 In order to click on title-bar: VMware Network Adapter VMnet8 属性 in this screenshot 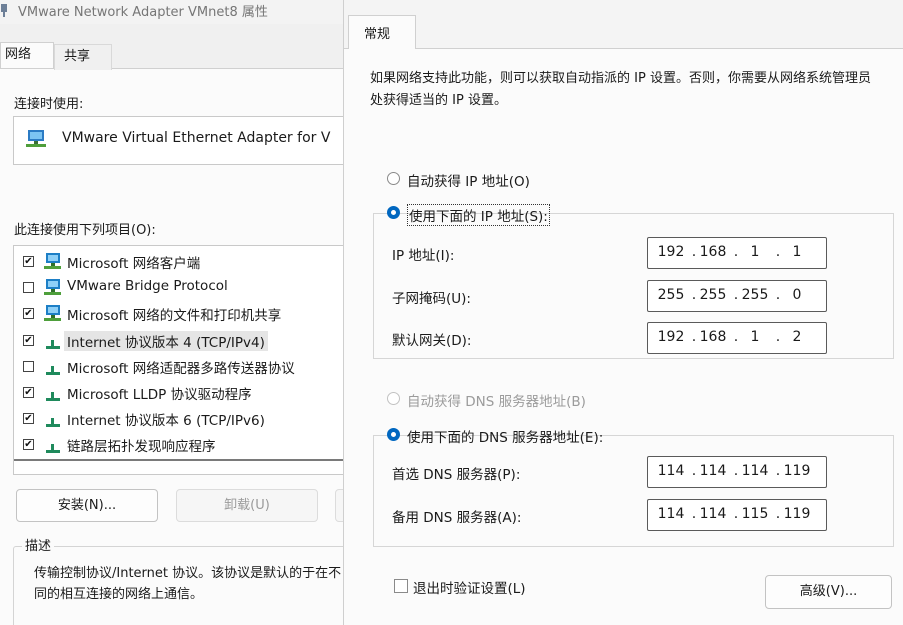, I will do `click(173, 12)`.